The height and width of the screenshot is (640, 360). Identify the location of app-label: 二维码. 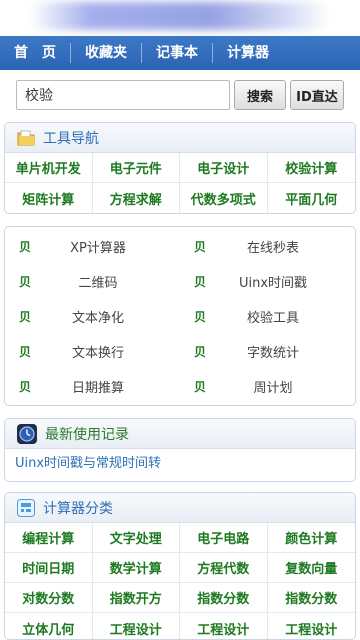
(98, 283).